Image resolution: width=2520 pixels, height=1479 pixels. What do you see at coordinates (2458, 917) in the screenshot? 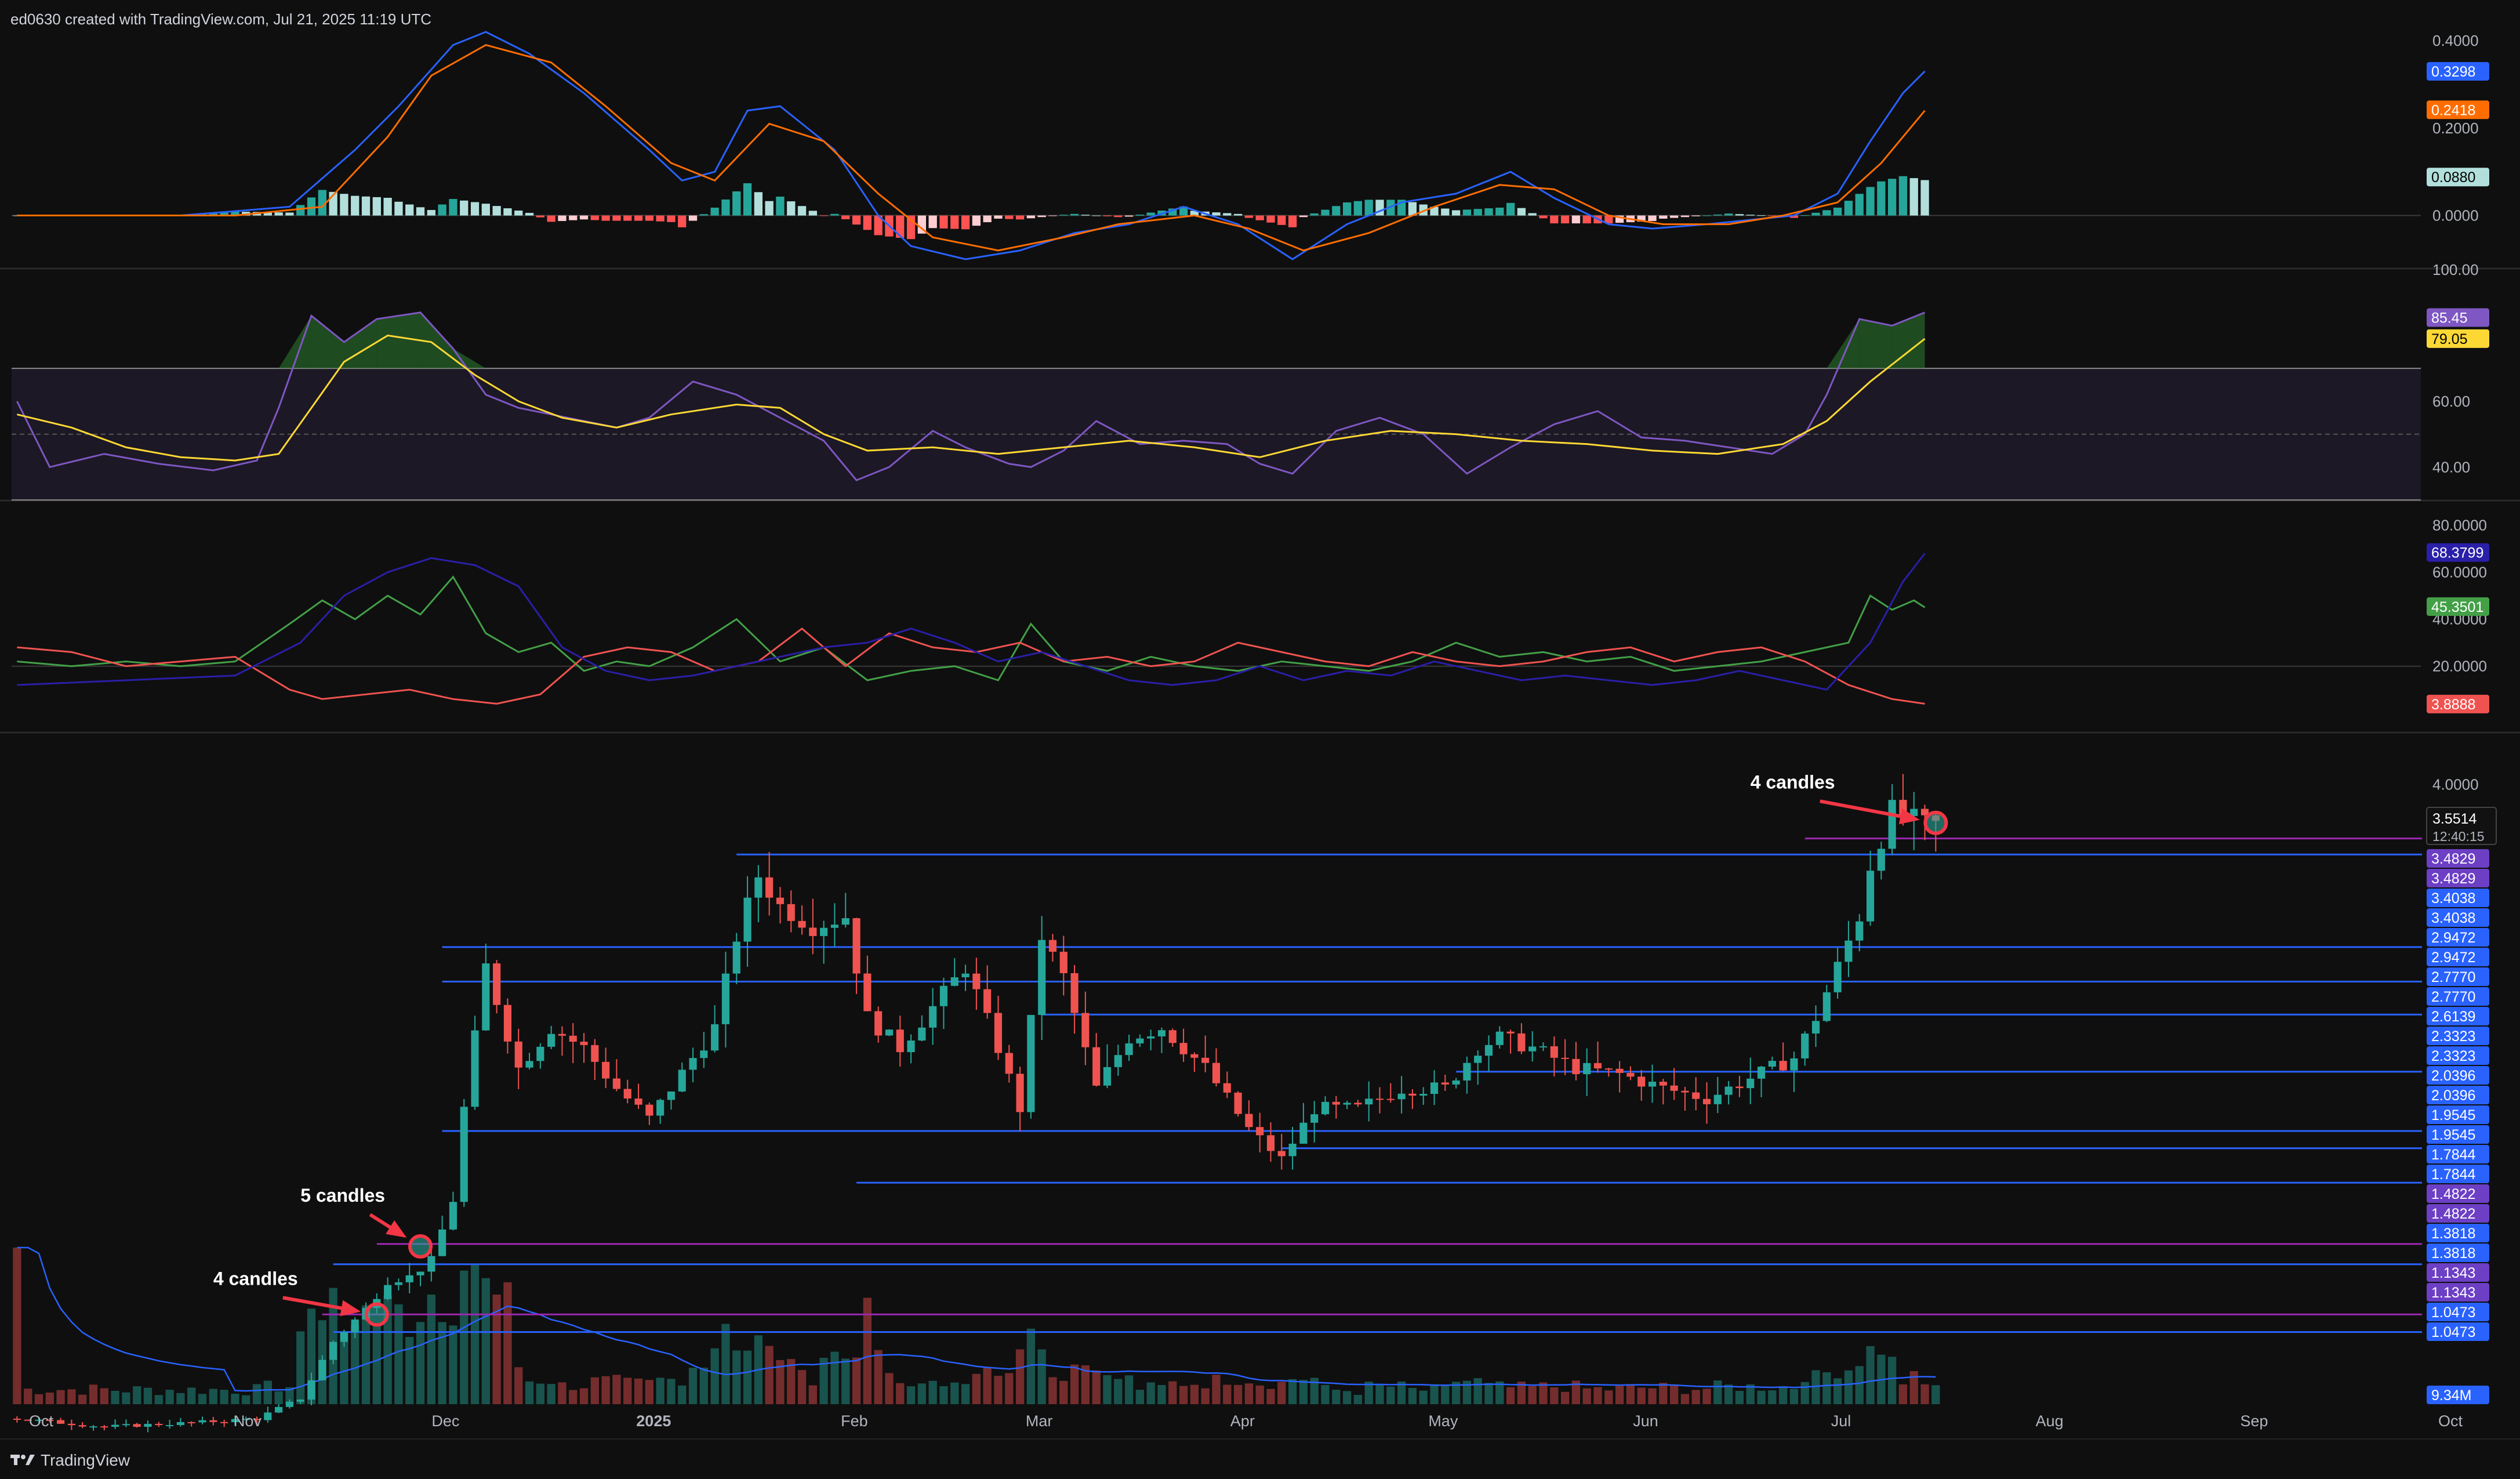
I see `level-badge-3: 3.4038` at bounding box center [2458, 917].